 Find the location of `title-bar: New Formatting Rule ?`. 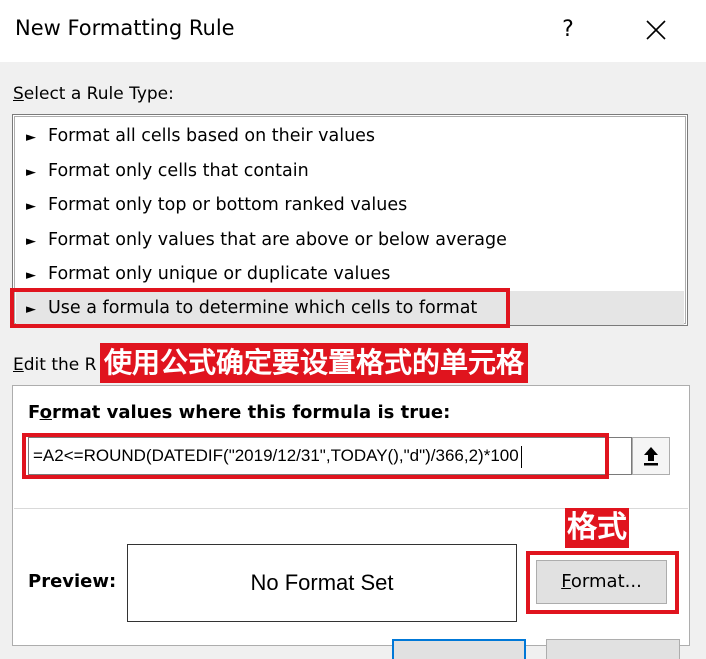

title-bar: New Formatting Rule ? is located at coordinates (353, 31).